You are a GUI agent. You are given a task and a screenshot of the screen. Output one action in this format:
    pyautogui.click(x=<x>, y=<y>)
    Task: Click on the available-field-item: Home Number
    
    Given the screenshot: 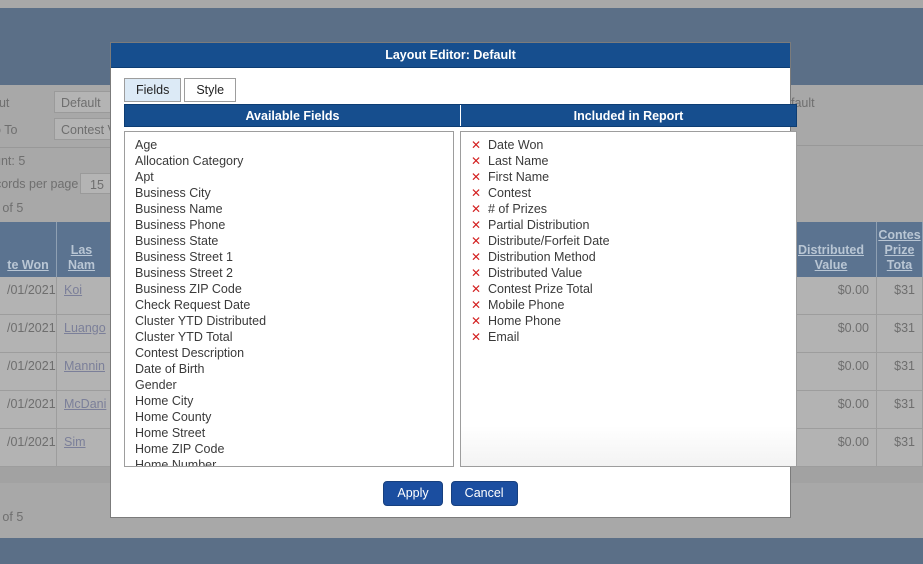 What is the action you would take?
    pyautogui.click(x=289, y=461)
    